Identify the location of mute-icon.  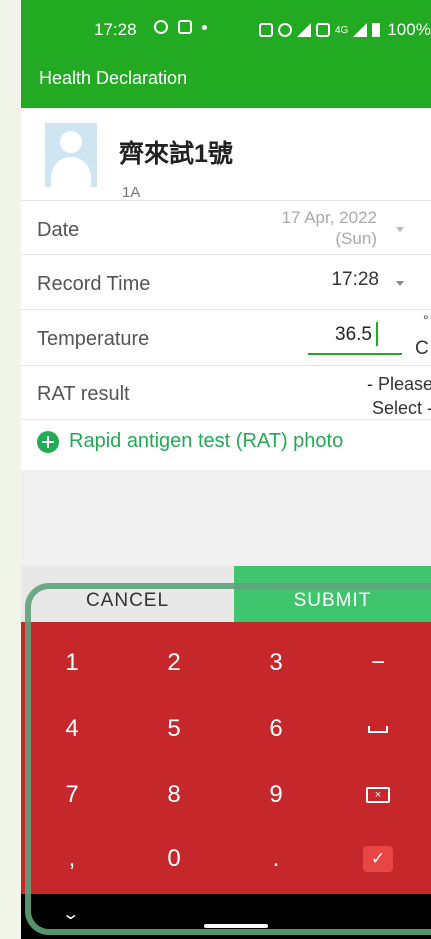
(285, 30).